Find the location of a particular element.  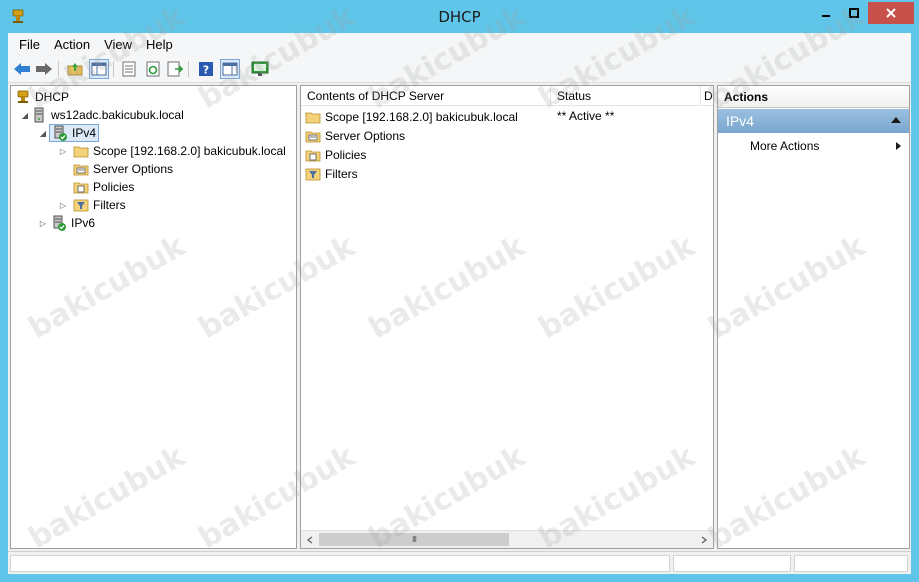

console-tree-icon is located at coordinates (99, 69).